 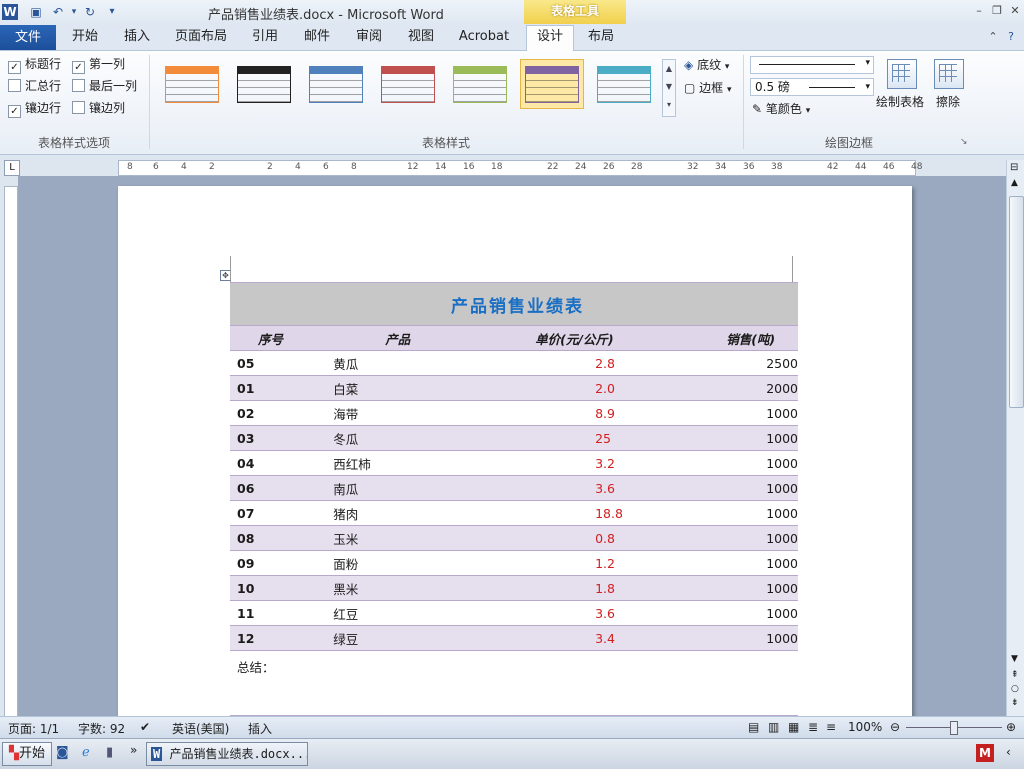 I want to click on tab-insert: 插入, so click(x=137, y=37).